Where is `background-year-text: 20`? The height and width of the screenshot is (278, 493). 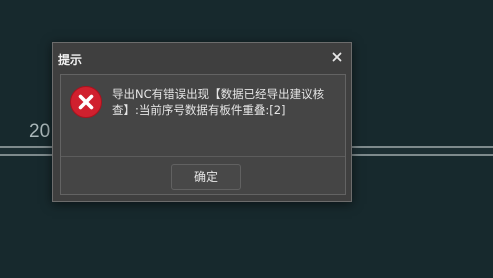
background-year-text: 20 is located at coordinates (40, 131).